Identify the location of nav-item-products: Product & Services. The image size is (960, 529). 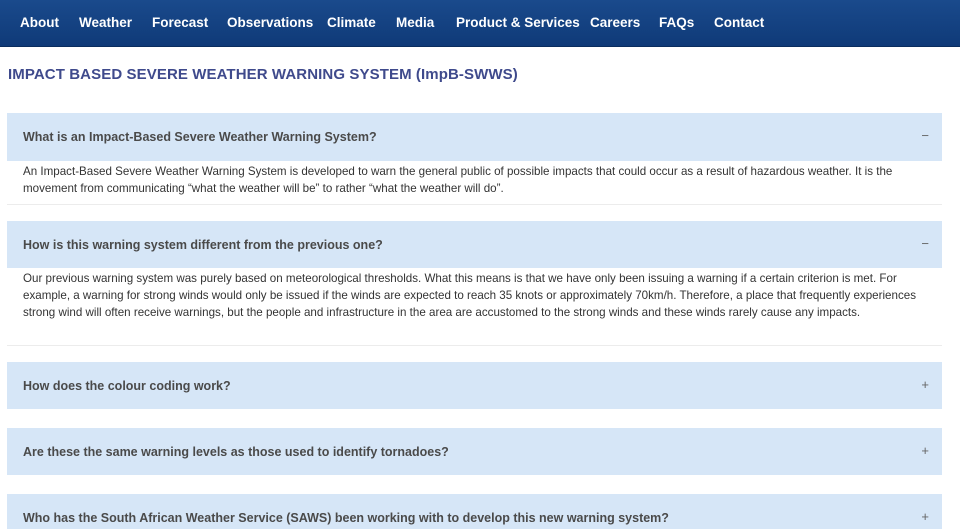
(518, 22).